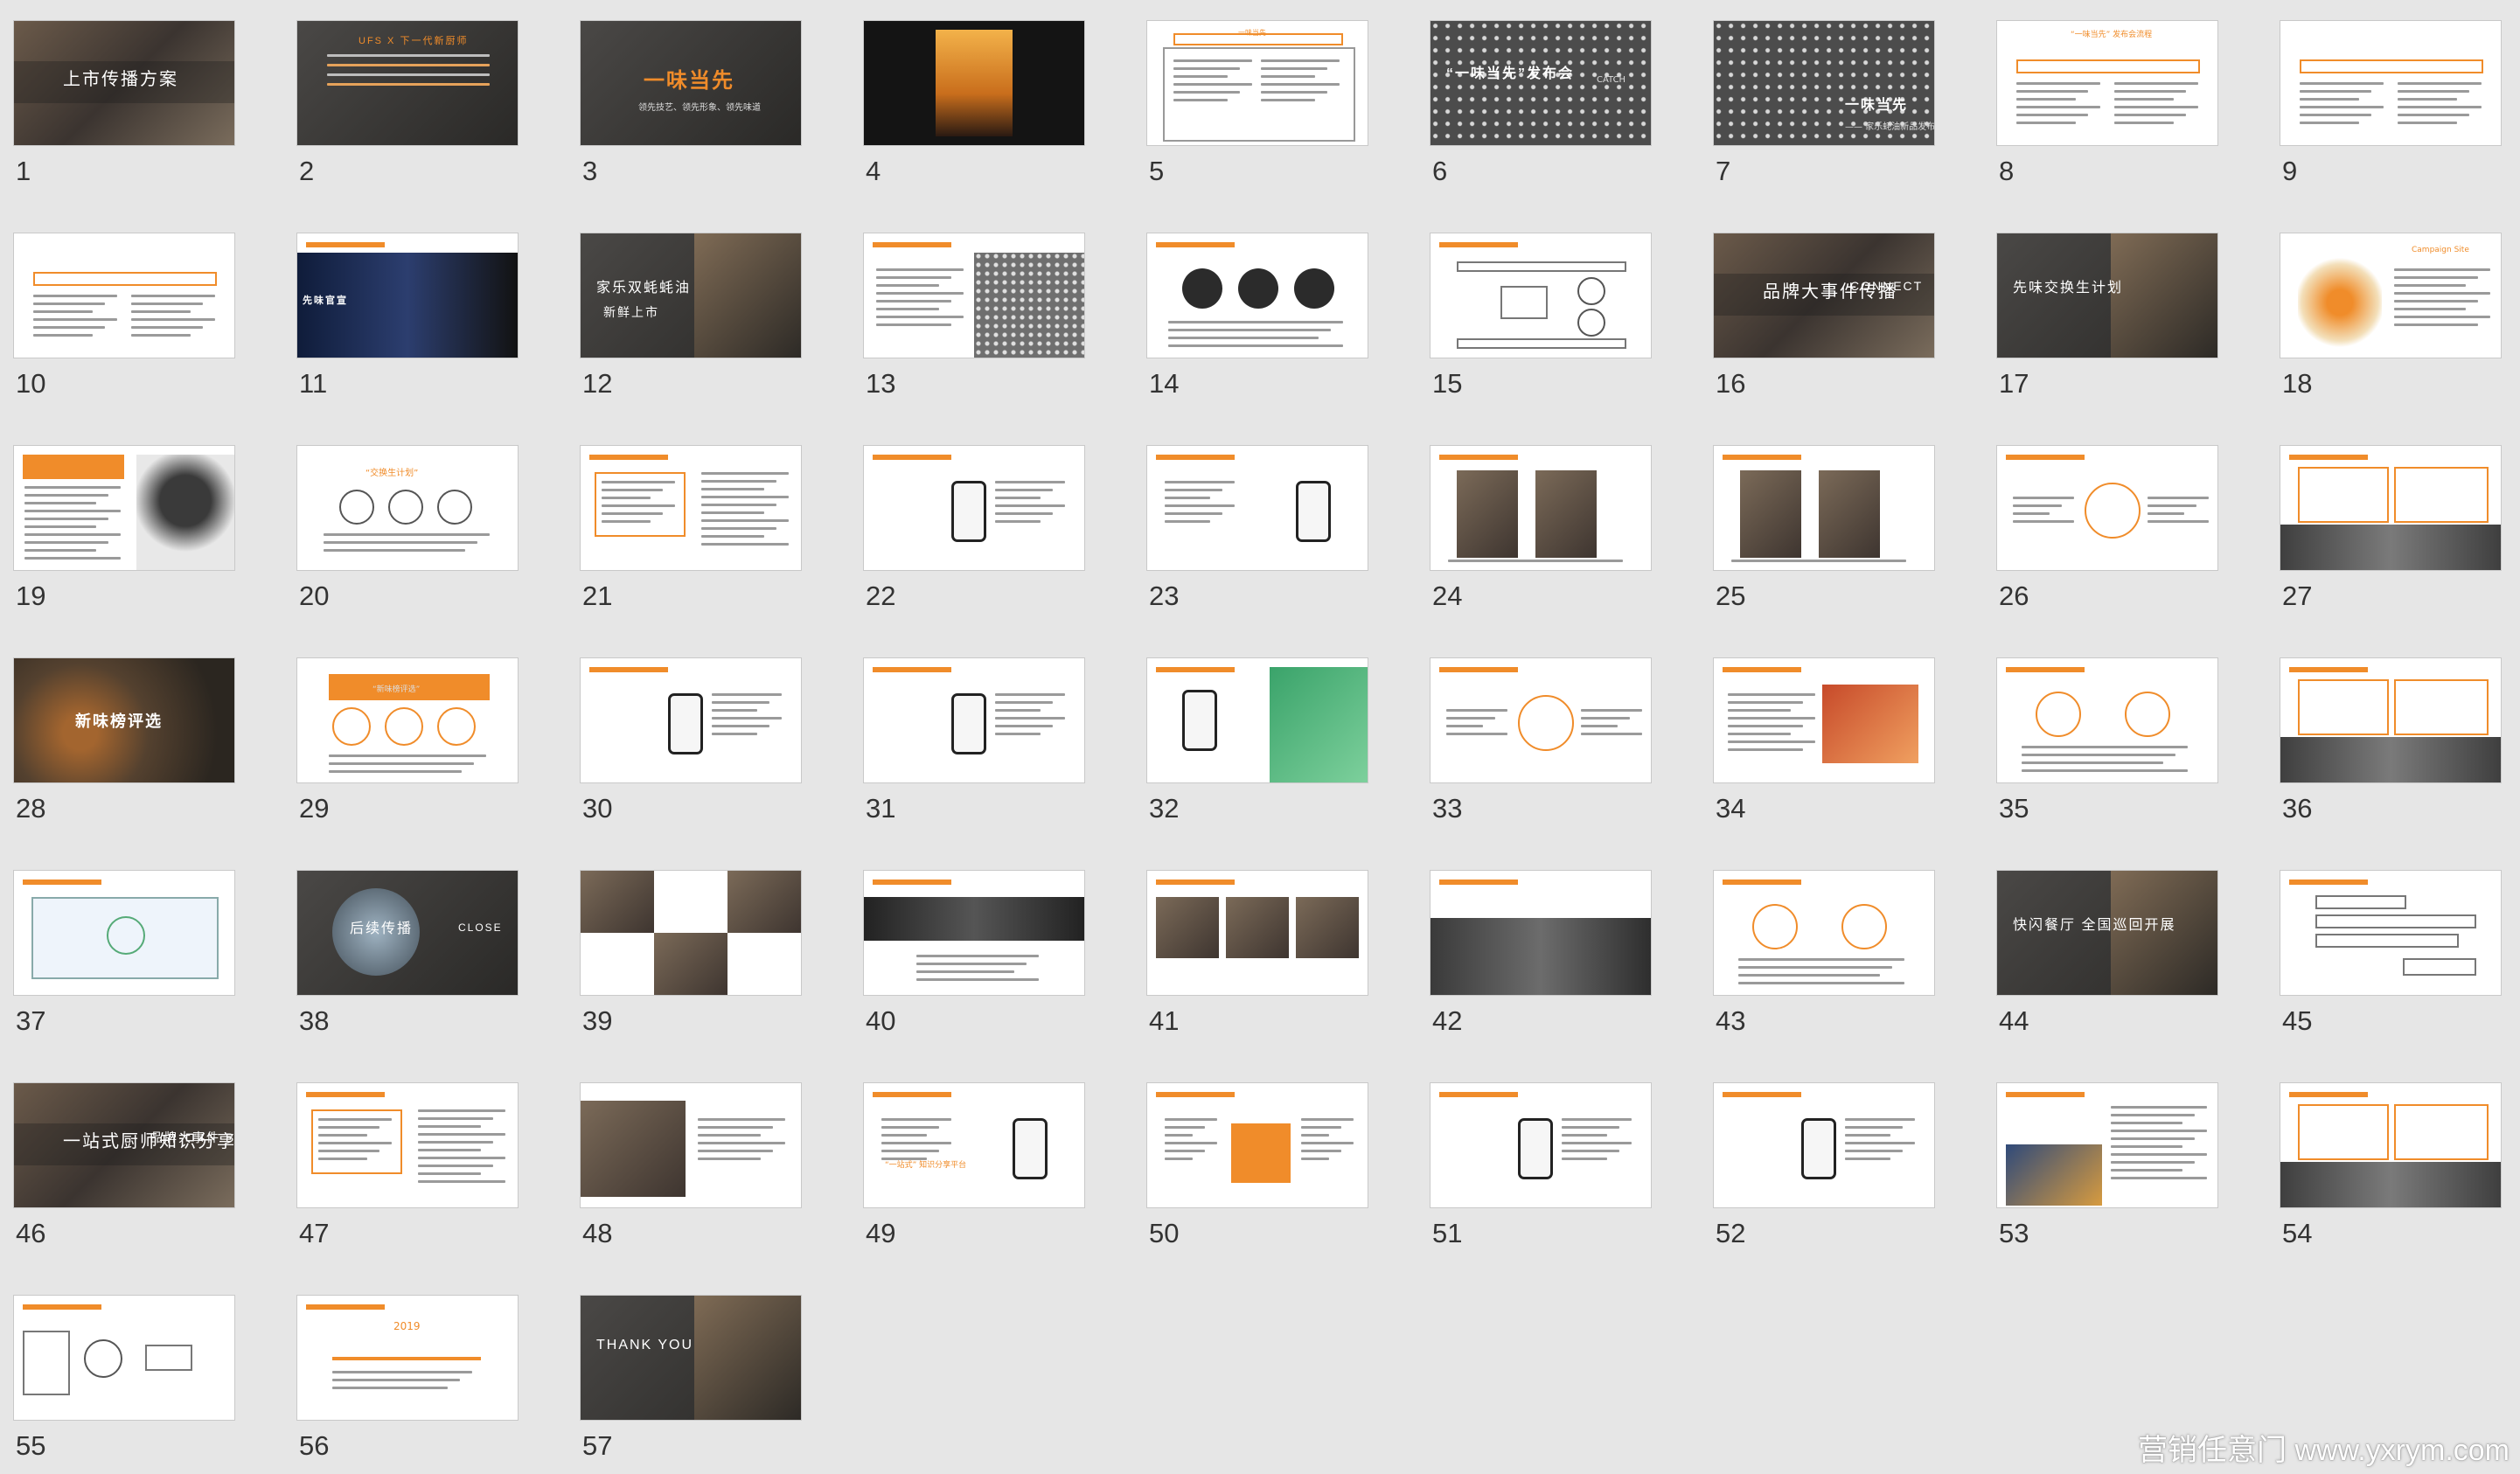 This screenshot has width=2520, height=1474. Describe the element at coordinates (1250, 306) in the screenshot. I see `slide-thumbnail-14: 14` at that location.